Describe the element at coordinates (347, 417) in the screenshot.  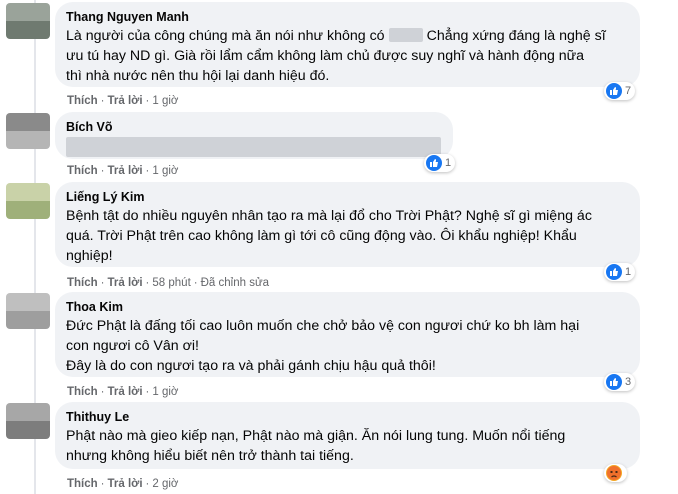
I see `comment-author: Thithuy Le` at that location.